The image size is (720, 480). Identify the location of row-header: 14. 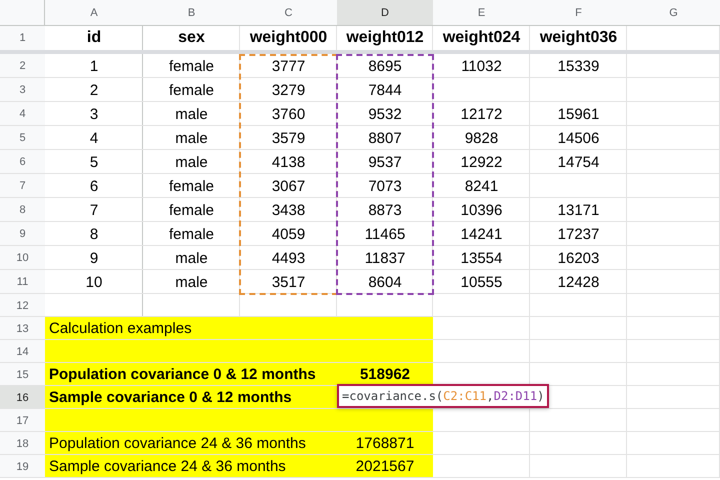
(22, 351).